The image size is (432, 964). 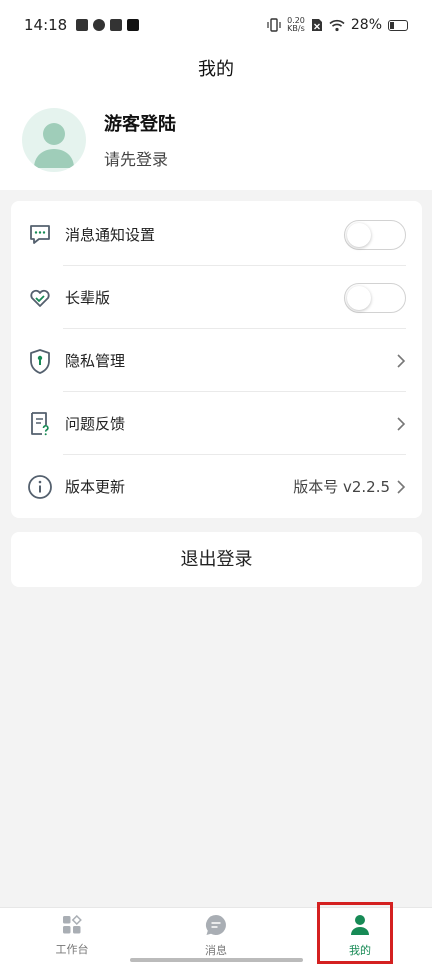 I want to click on status-right: 0.20 KB/s 28%, so click(x=337, y=25).